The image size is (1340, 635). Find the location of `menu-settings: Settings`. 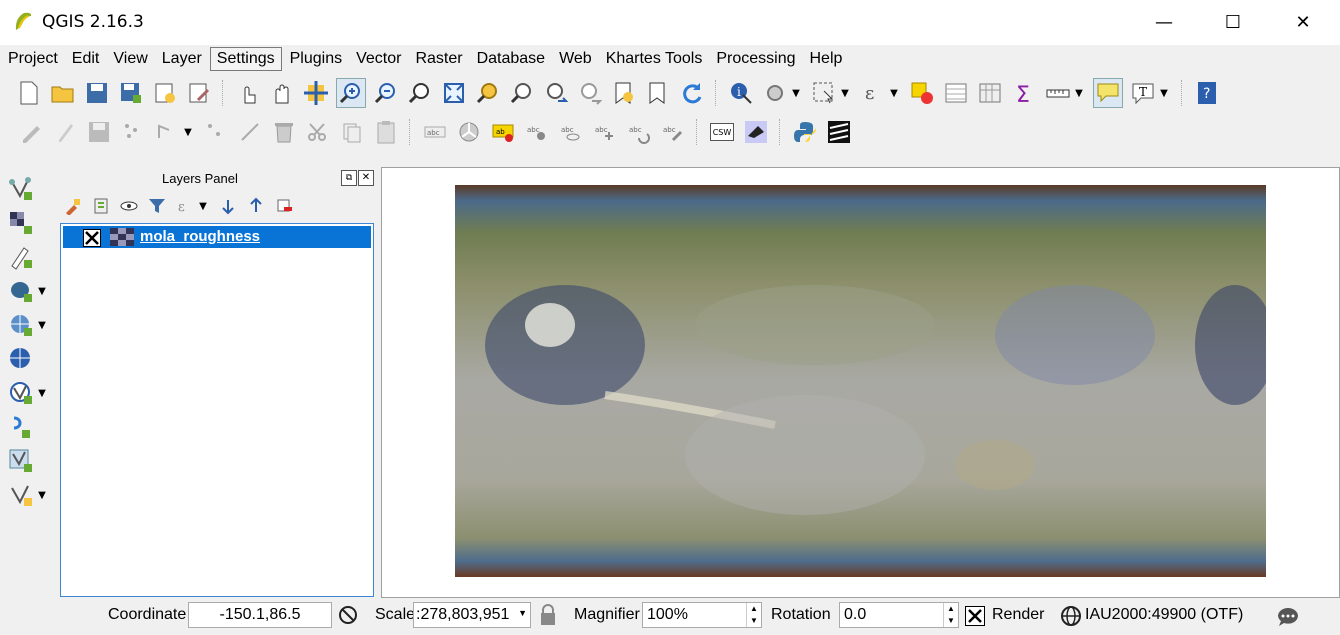

menu-settings: Settings is located at coordinates (245, 59).